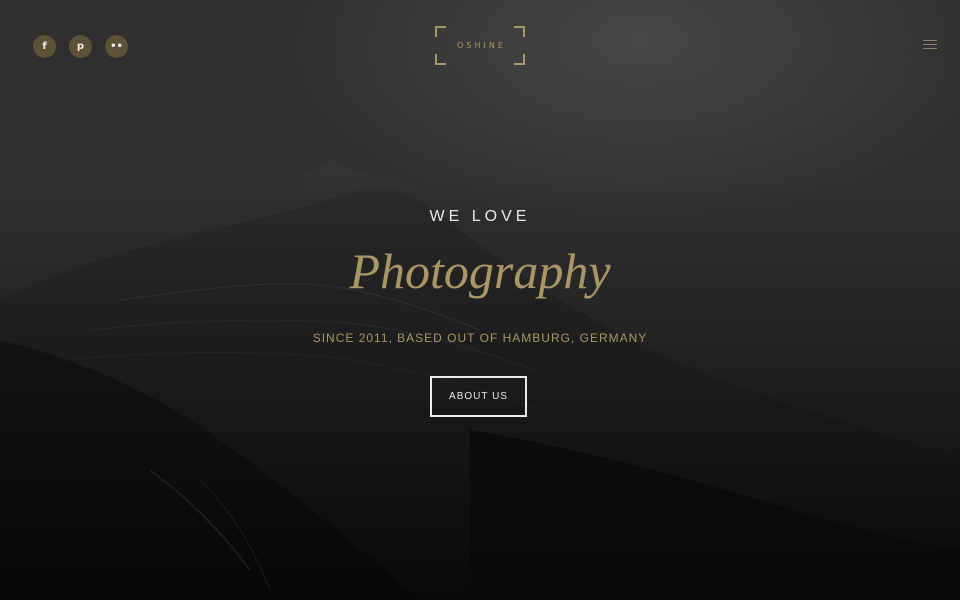 This screenshot has height=600, width=960. I want to click on pinterest-icon: p, so click(80, 46).